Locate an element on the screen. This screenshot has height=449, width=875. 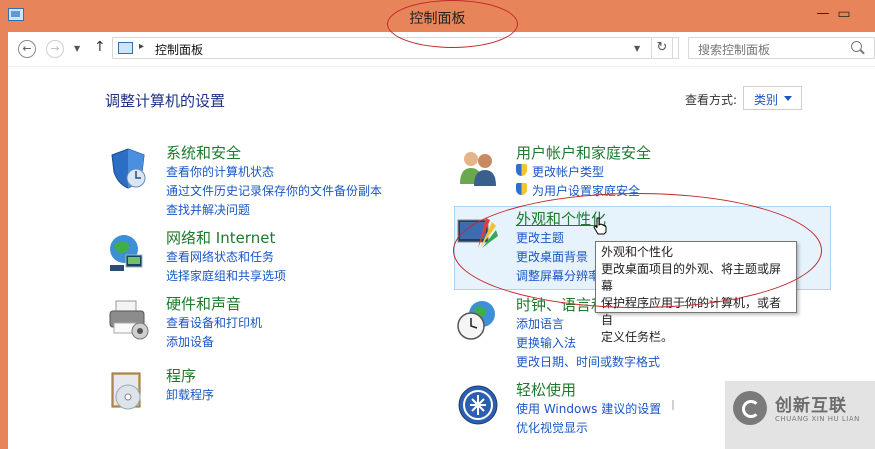
link-optimize-visual-display: 优化视觉显示 is located at coordinates (552, 427).